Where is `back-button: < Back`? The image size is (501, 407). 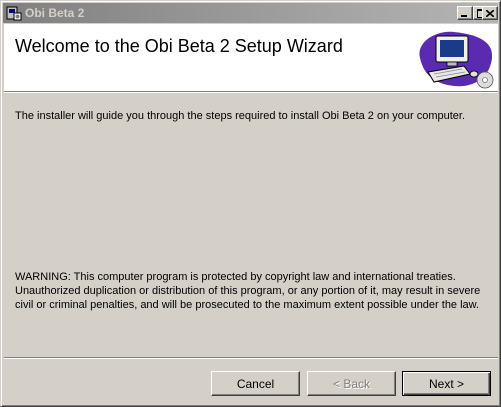 back-button: < Back is located at coordinates (351, 383).